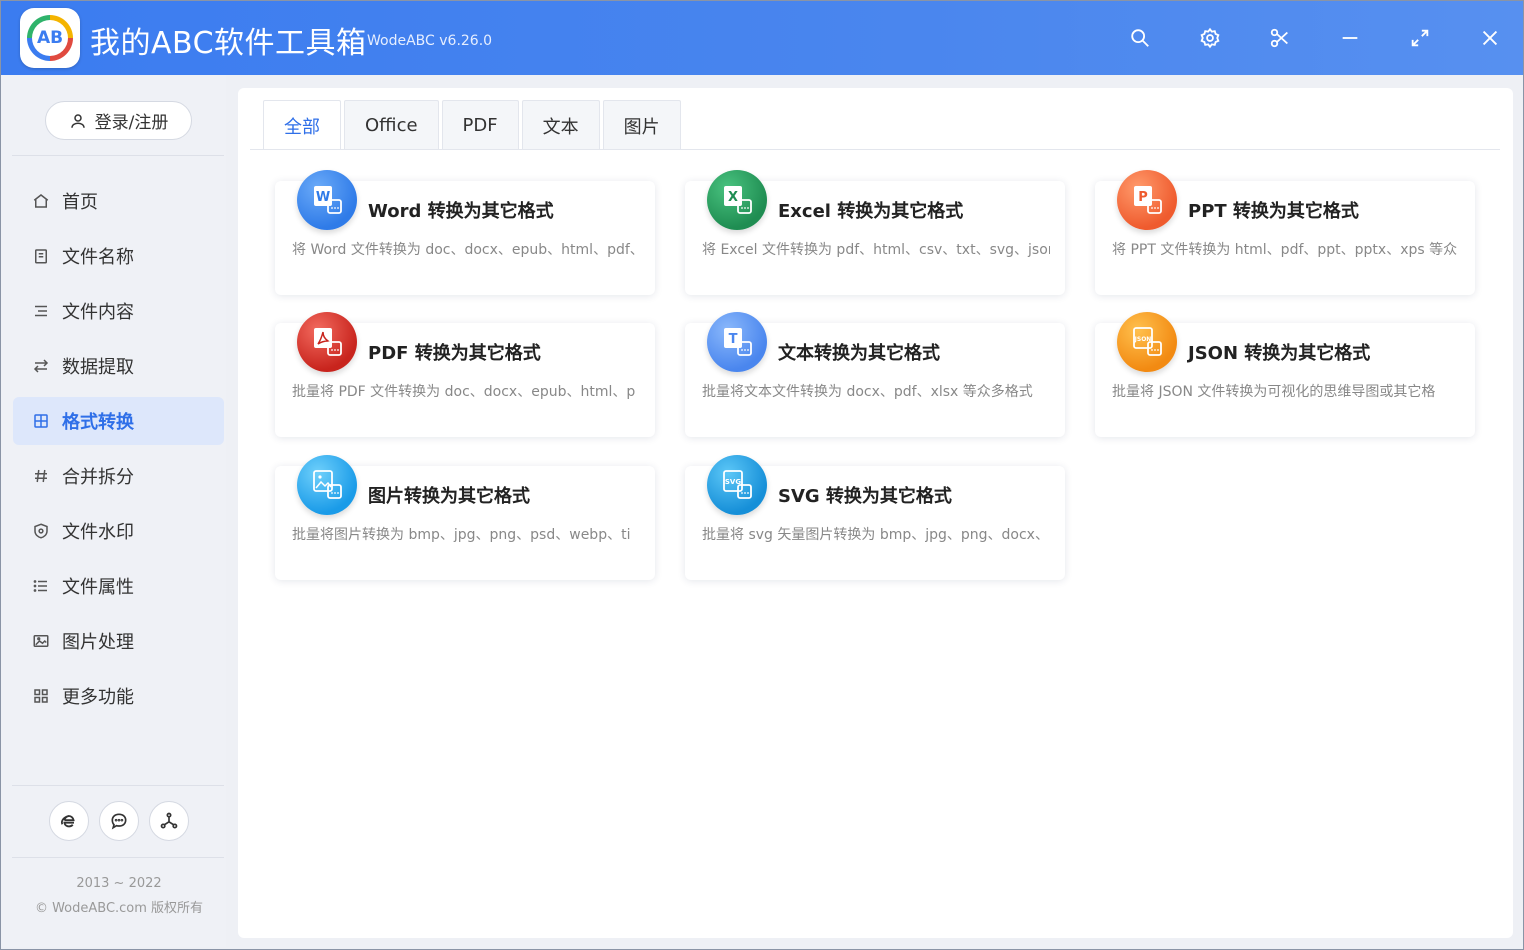  Describe the element at coordinates (228, 43) in the screenshot. I see `app-title: 我的ABC软件工具箱` at that location.